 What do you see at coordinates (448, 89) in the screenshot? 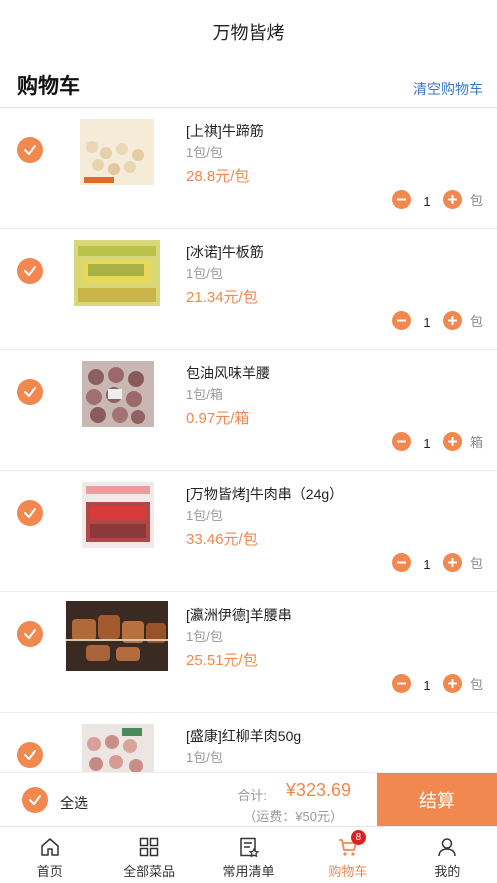
I see `clear-cart-button: 清空购物车` at bounding box center [448, 89].